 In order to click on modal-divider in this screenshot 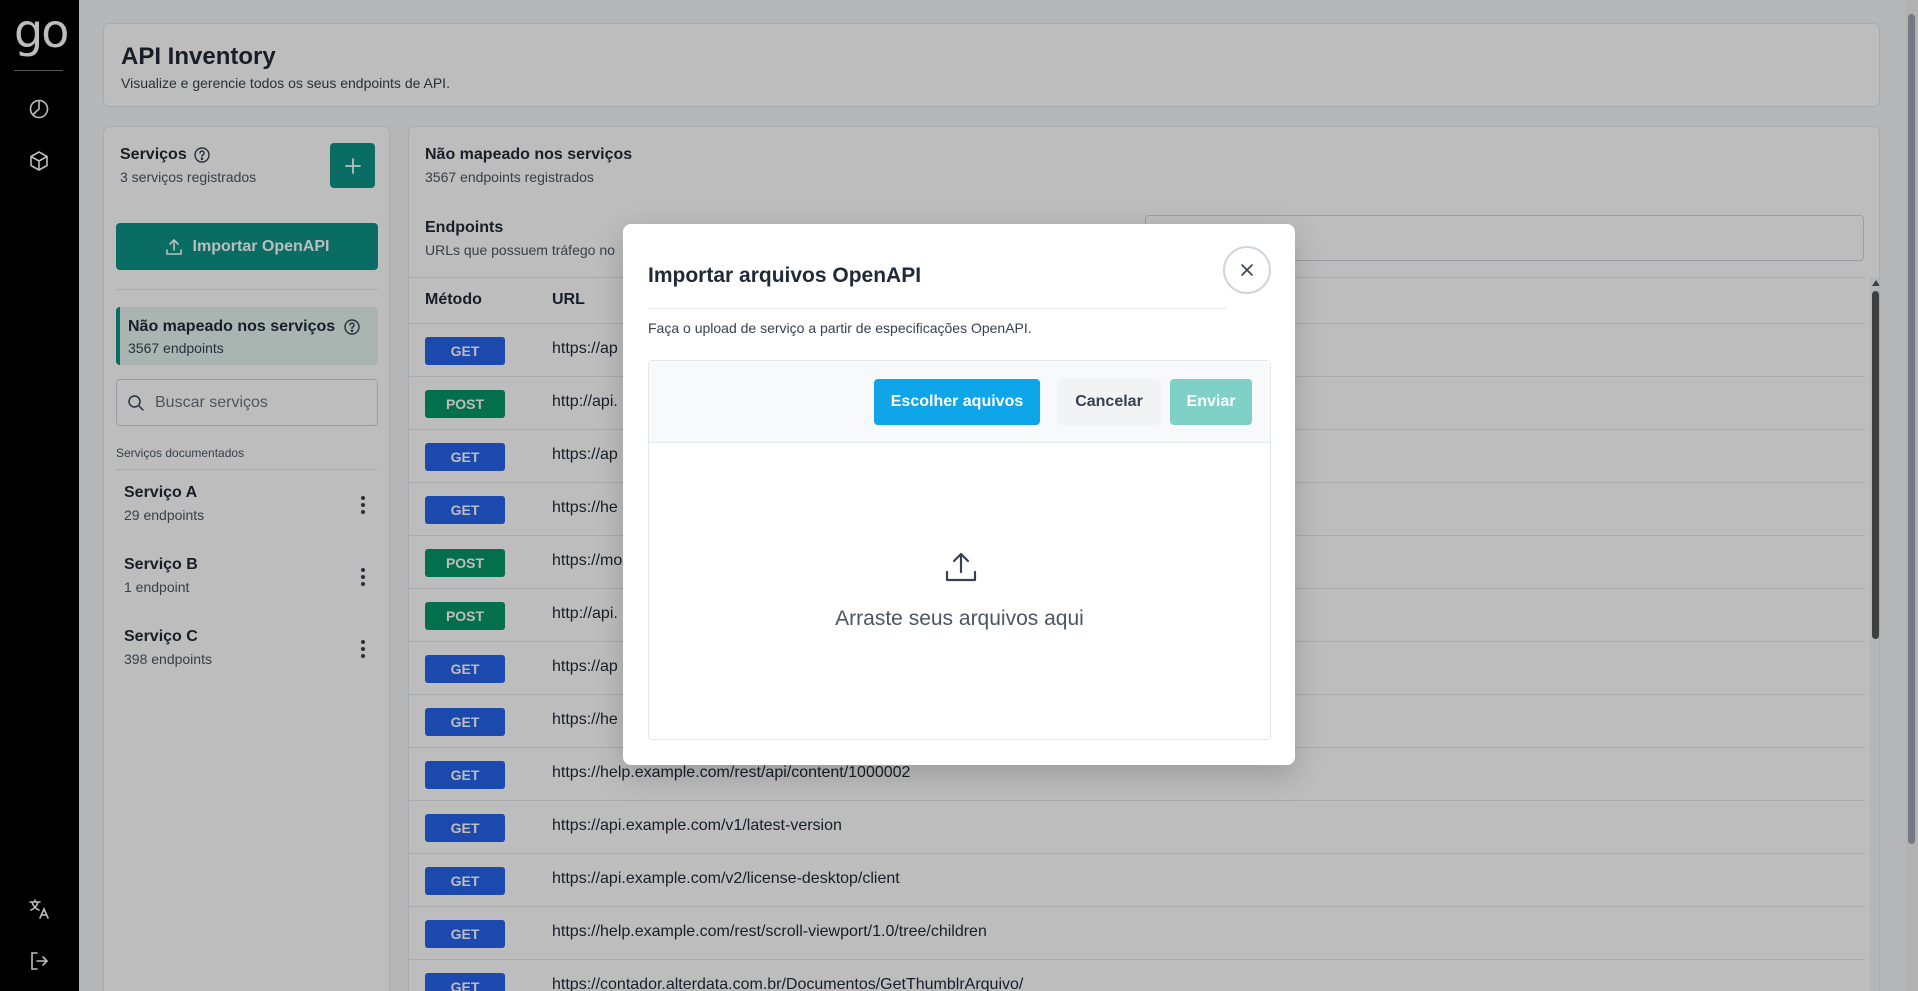, I will do `click(937, 308)`.